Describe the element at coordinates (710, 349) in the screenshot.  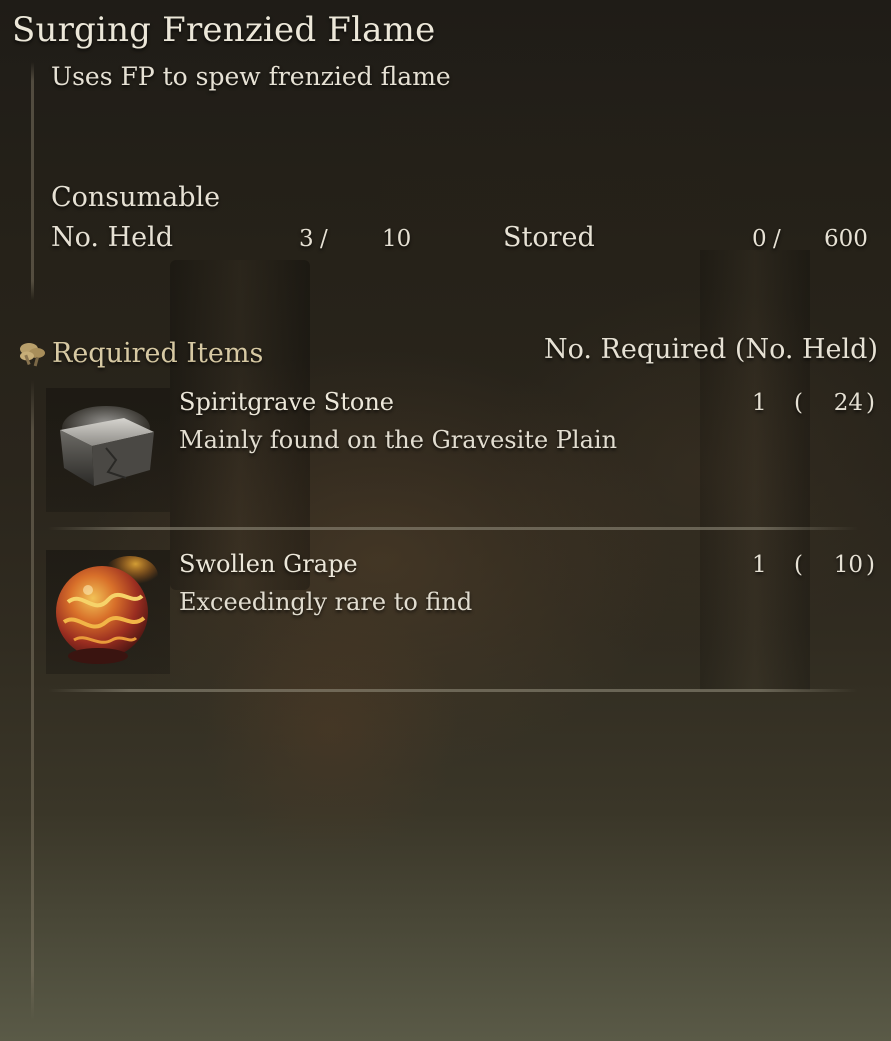
I see `required-column-header: No. Required (No. Held)` at that location.